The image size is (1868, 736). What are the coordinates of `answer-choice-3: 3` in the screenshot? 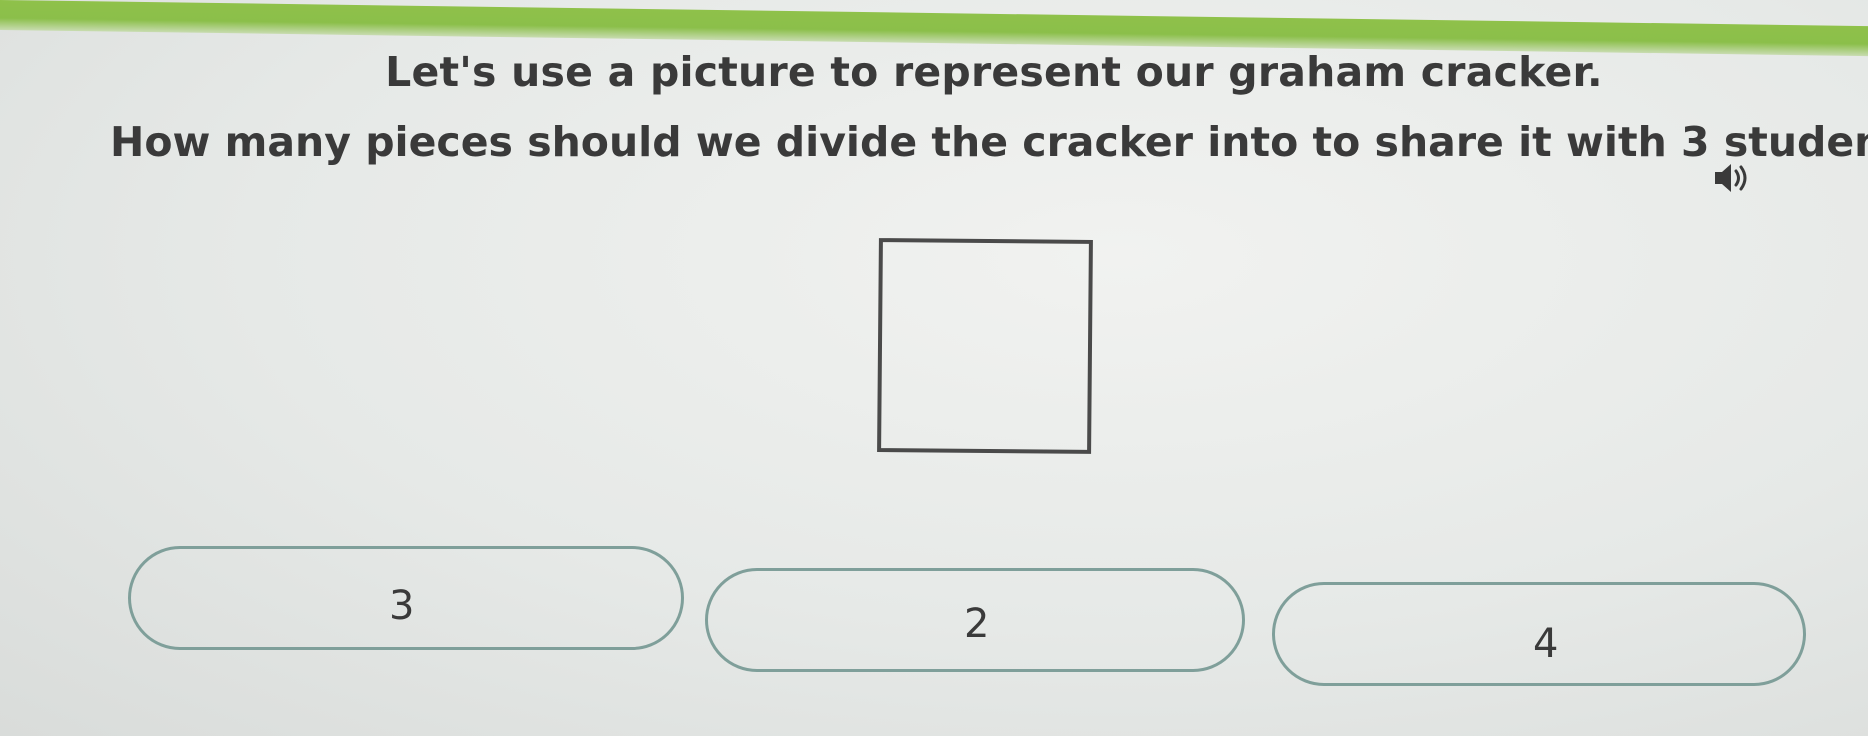 It's located at (406, 598).